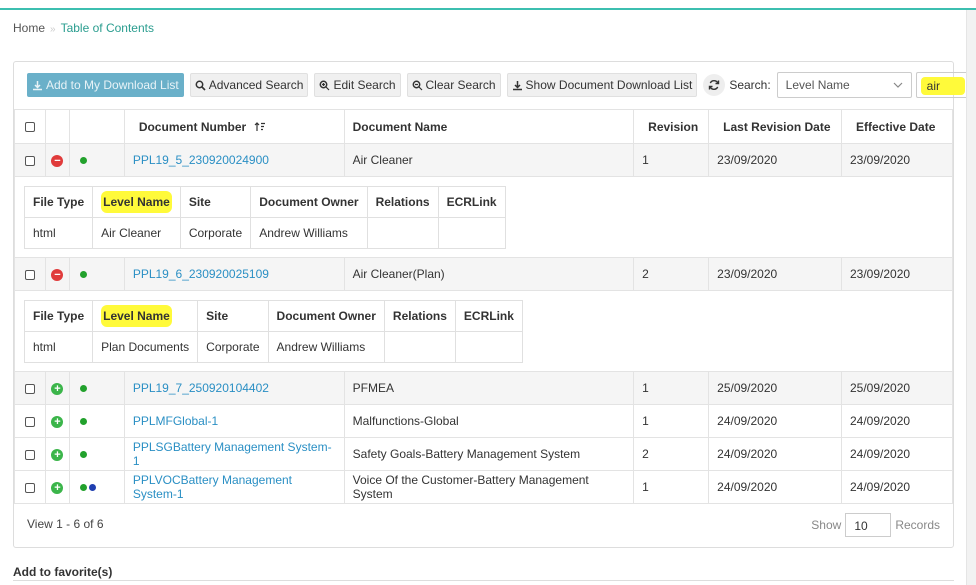 Image resolution: width=976 pixels, height=585 pixels. I want to click on last-revision-date-cell: 24/09/2020, so click(775, 487).